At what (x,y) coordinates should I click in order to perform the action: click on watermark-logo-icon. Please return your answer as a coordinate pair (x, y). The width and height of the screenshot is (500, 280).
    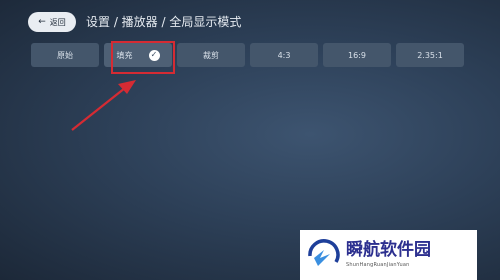
    Looking at the image, I should click on (324, 252).